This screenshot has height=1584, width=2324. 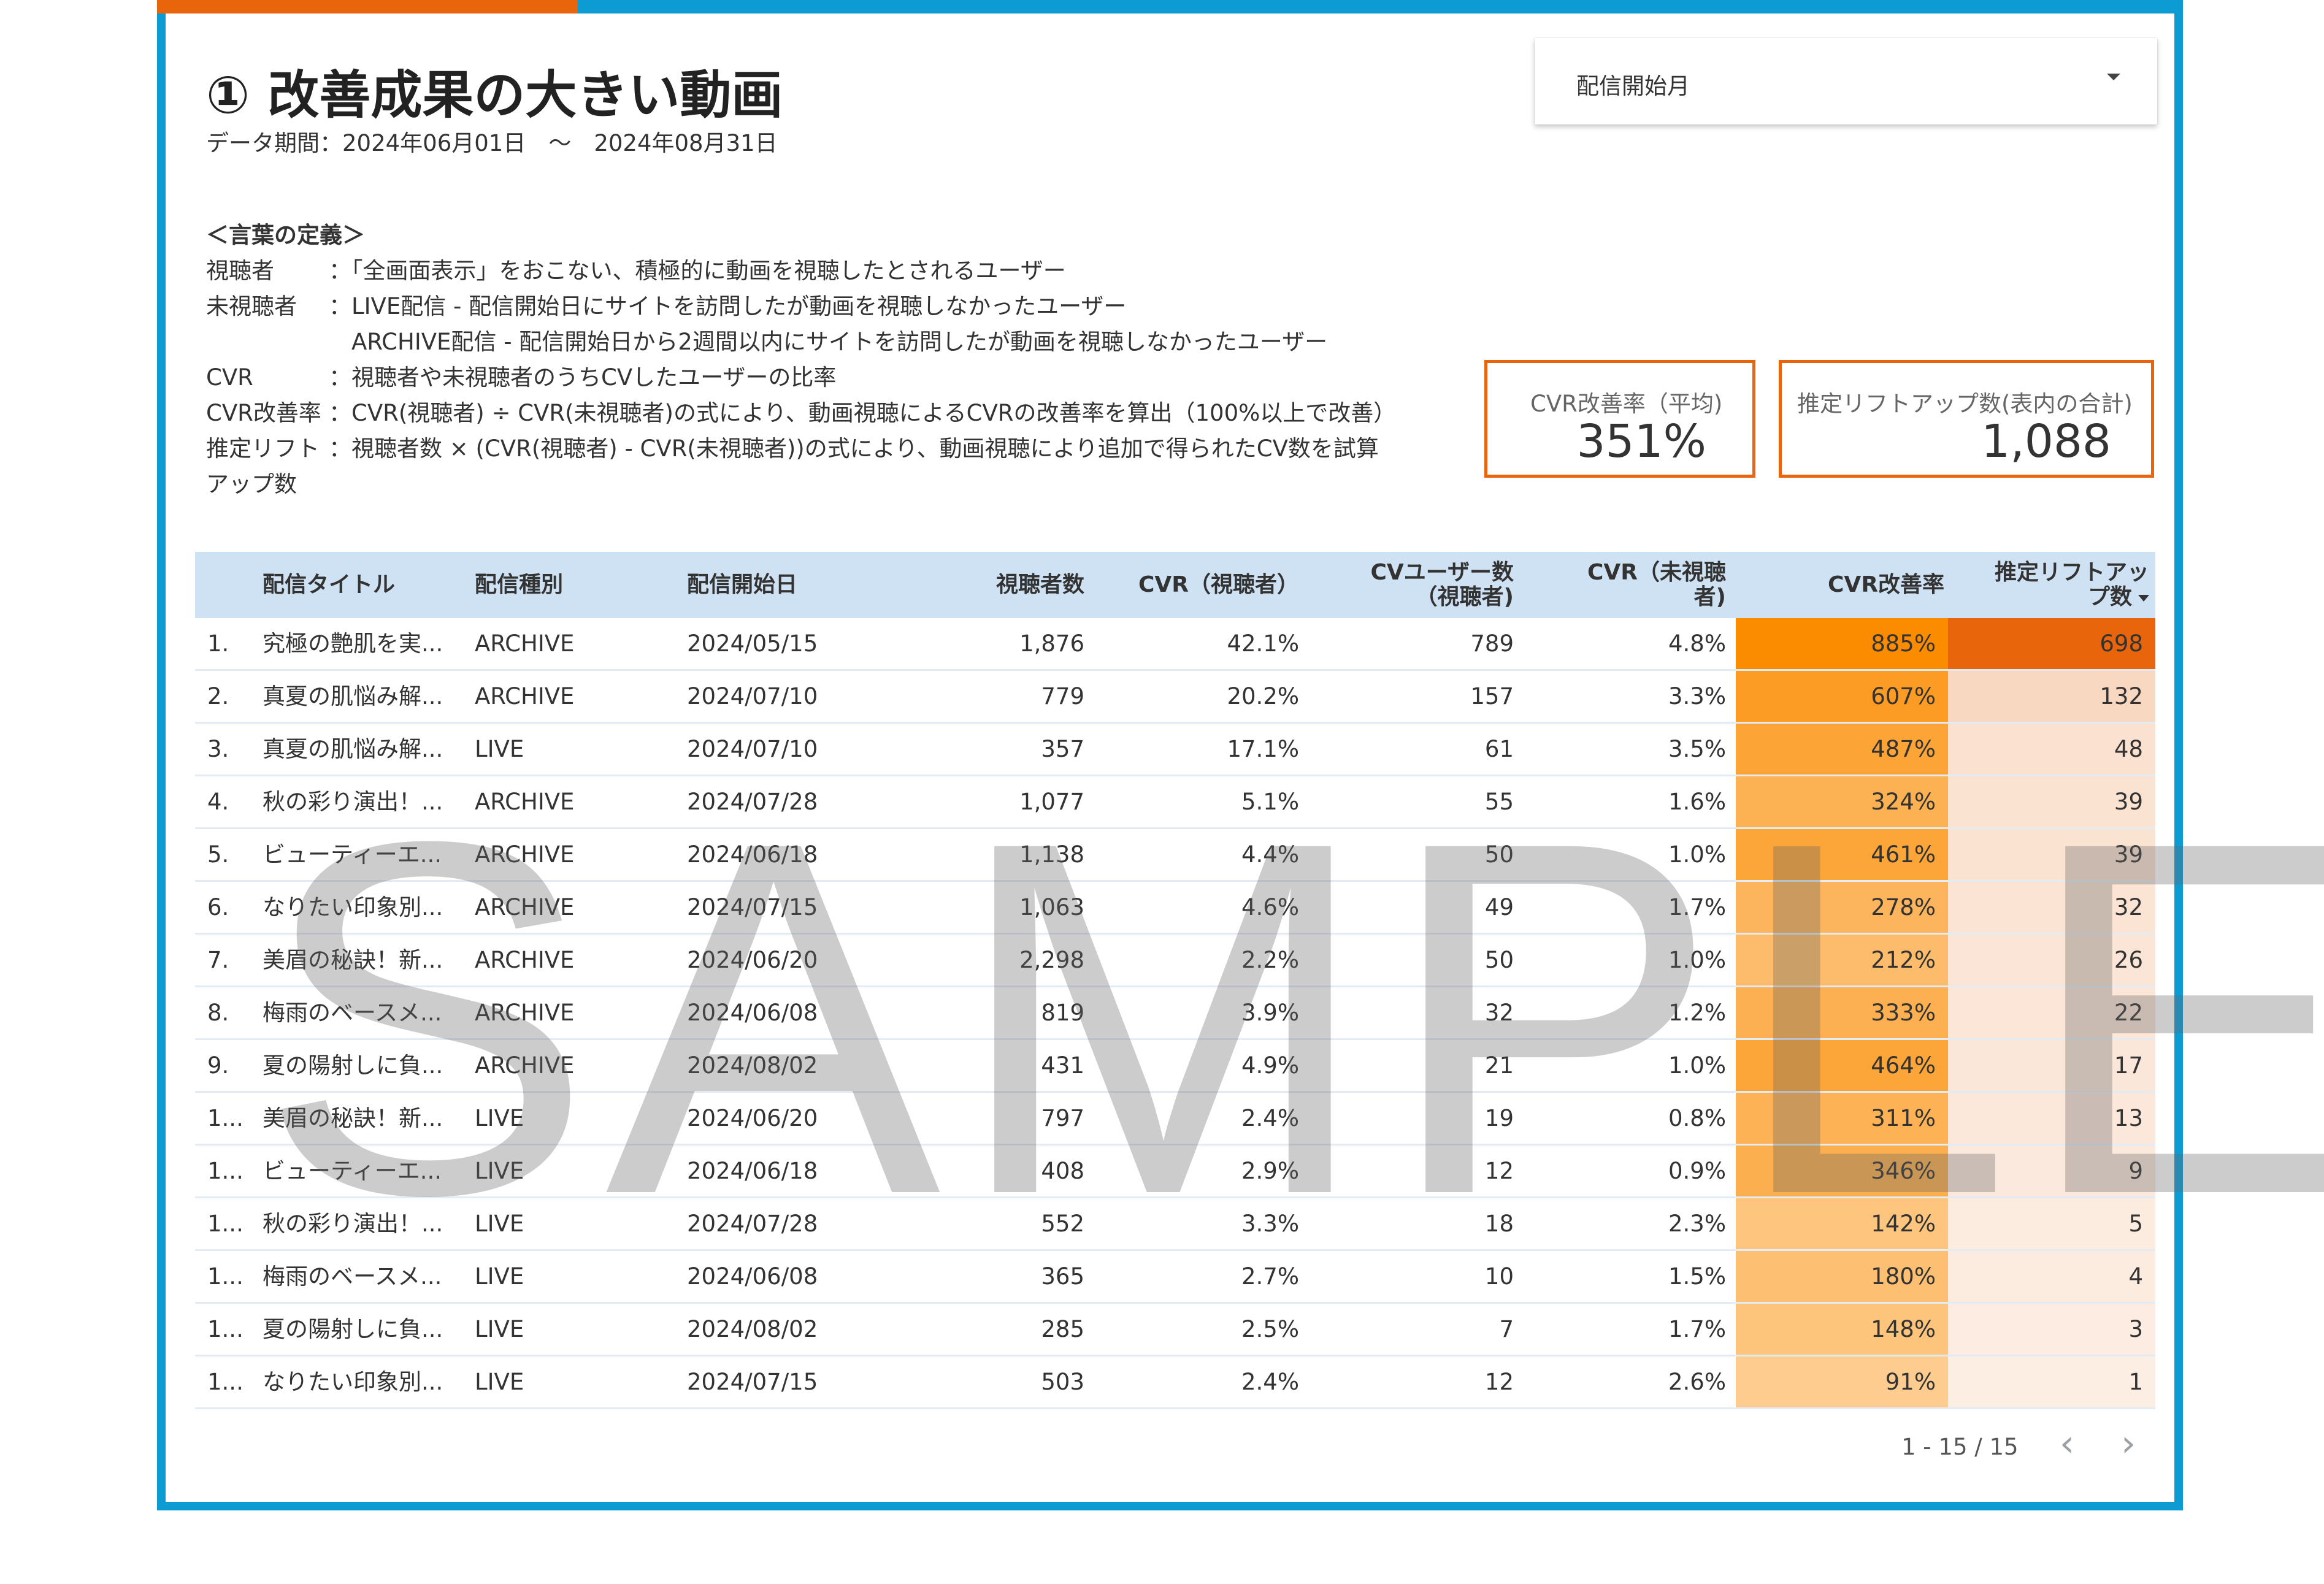 I want to click on cell-rank: 9., so click(x=218, y=1065).